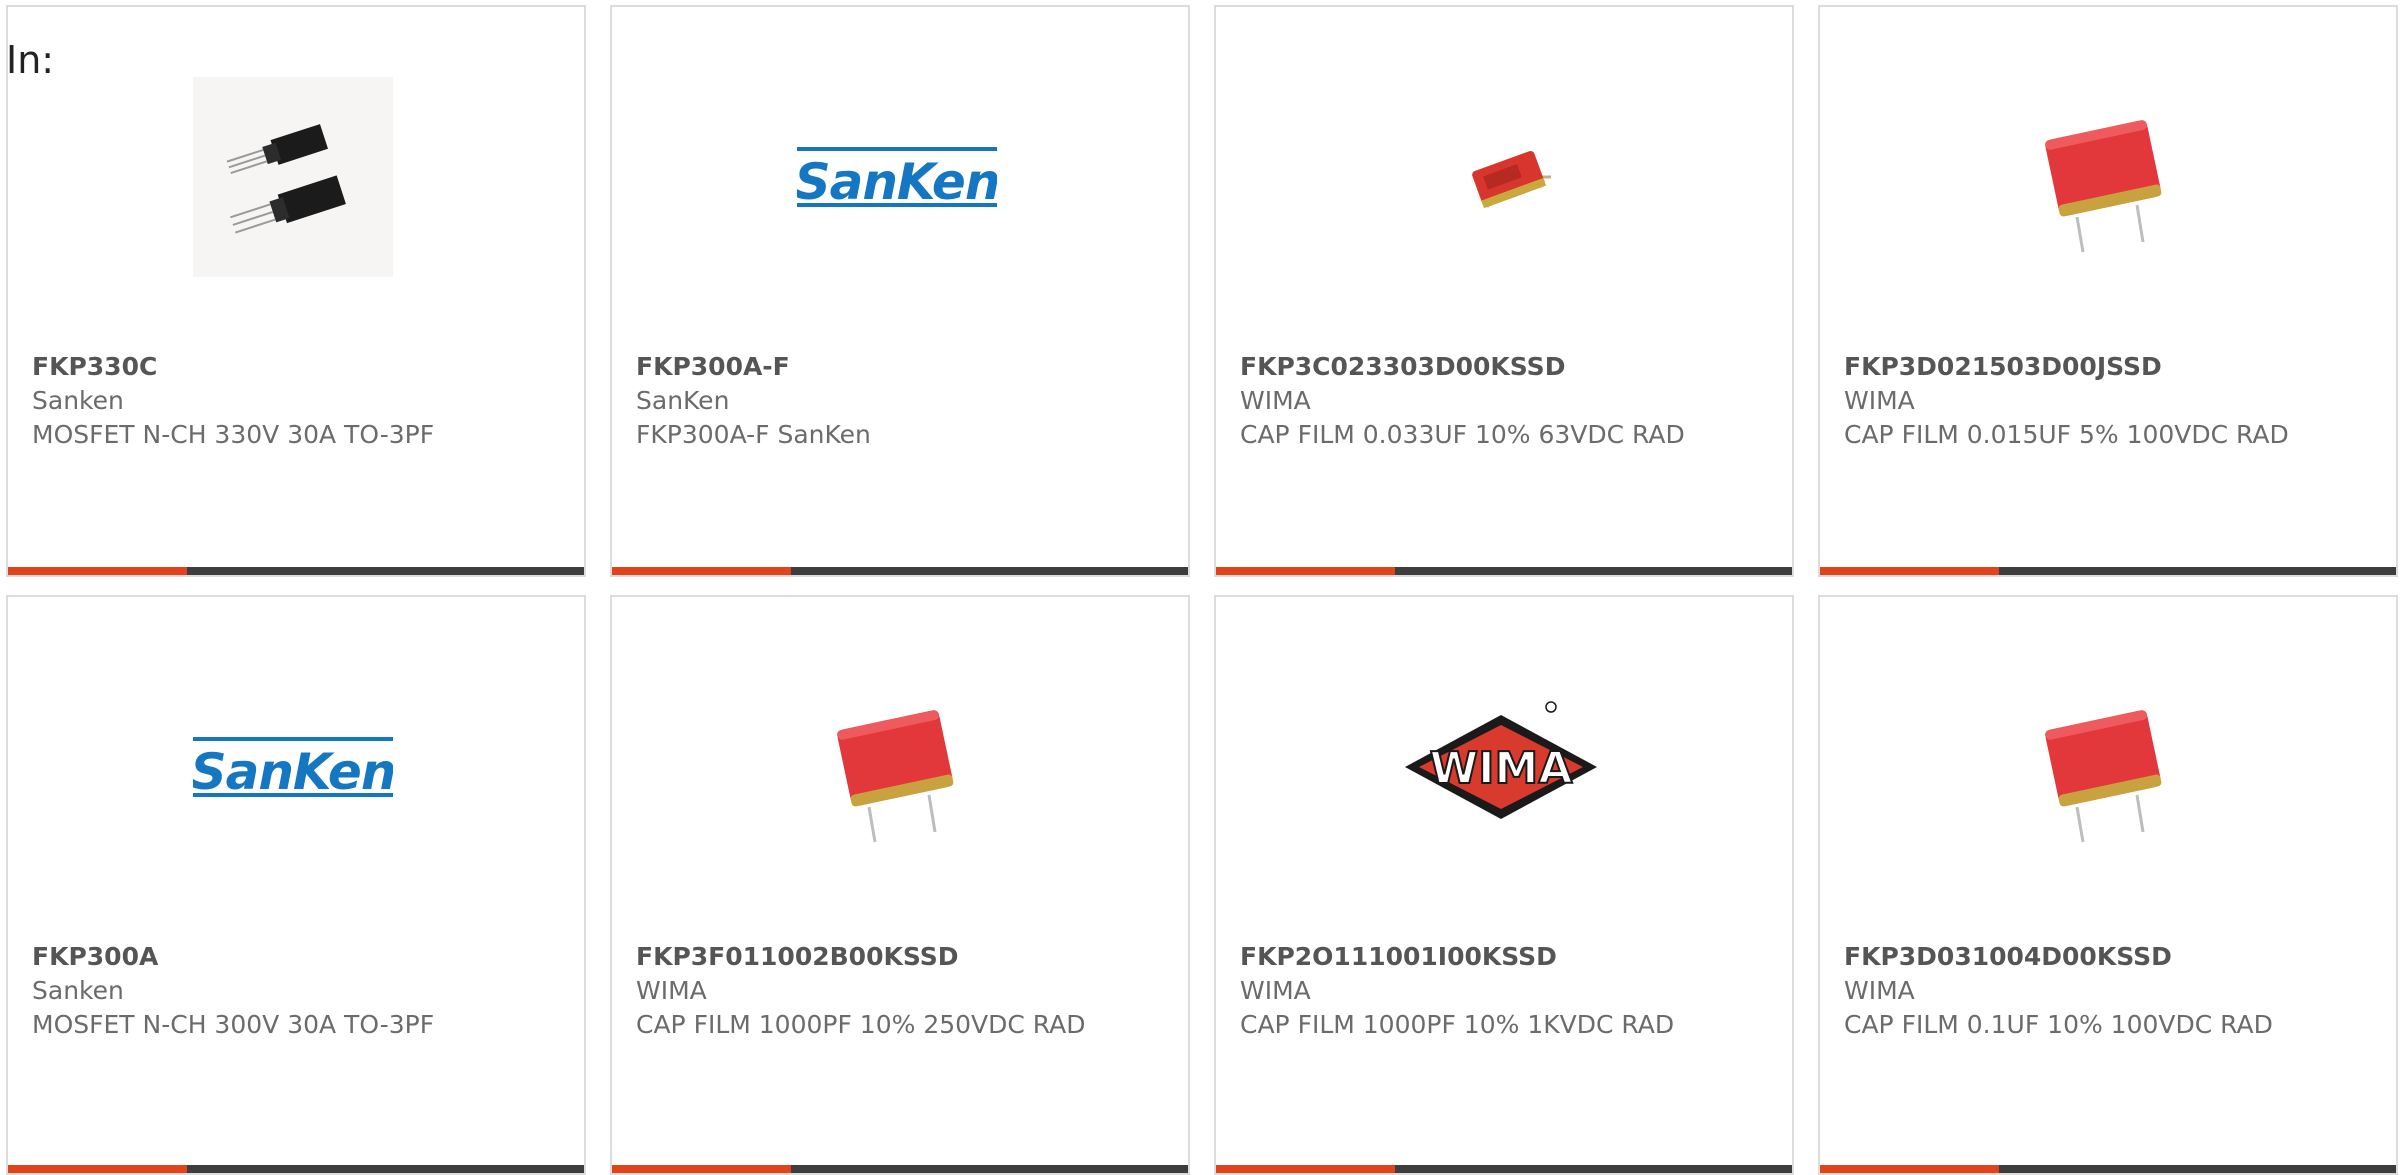 This screenshot has width=2400, height=1175. I want to click on product-description: MOSFET N-CH 330V 30A TO-3PF, so click(233, 434).